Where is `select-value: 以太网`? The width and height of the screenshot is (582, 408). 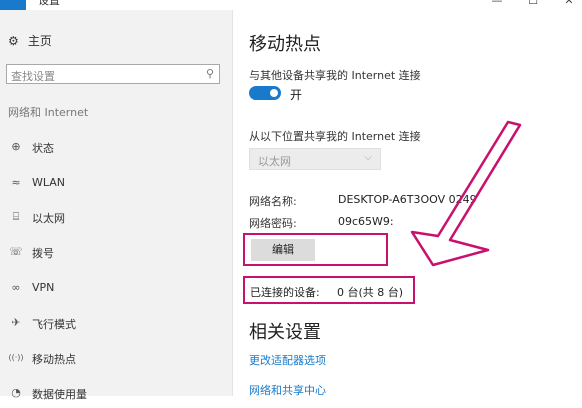
select-value: 以太网 is located at coordinates (274, 161).